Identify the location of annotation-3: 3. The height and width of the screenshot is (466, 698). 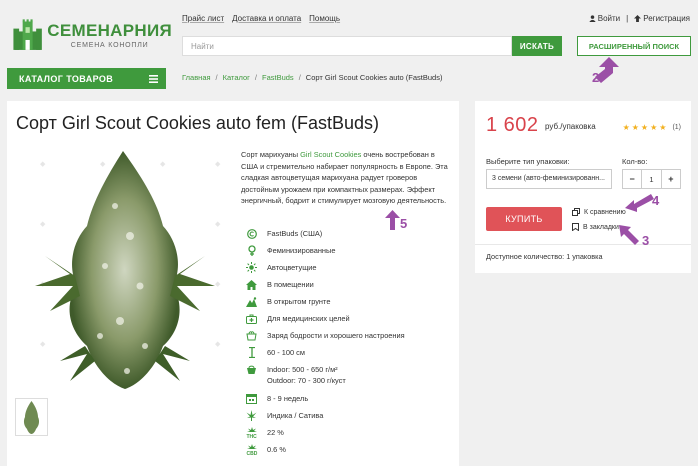
(634, 237).